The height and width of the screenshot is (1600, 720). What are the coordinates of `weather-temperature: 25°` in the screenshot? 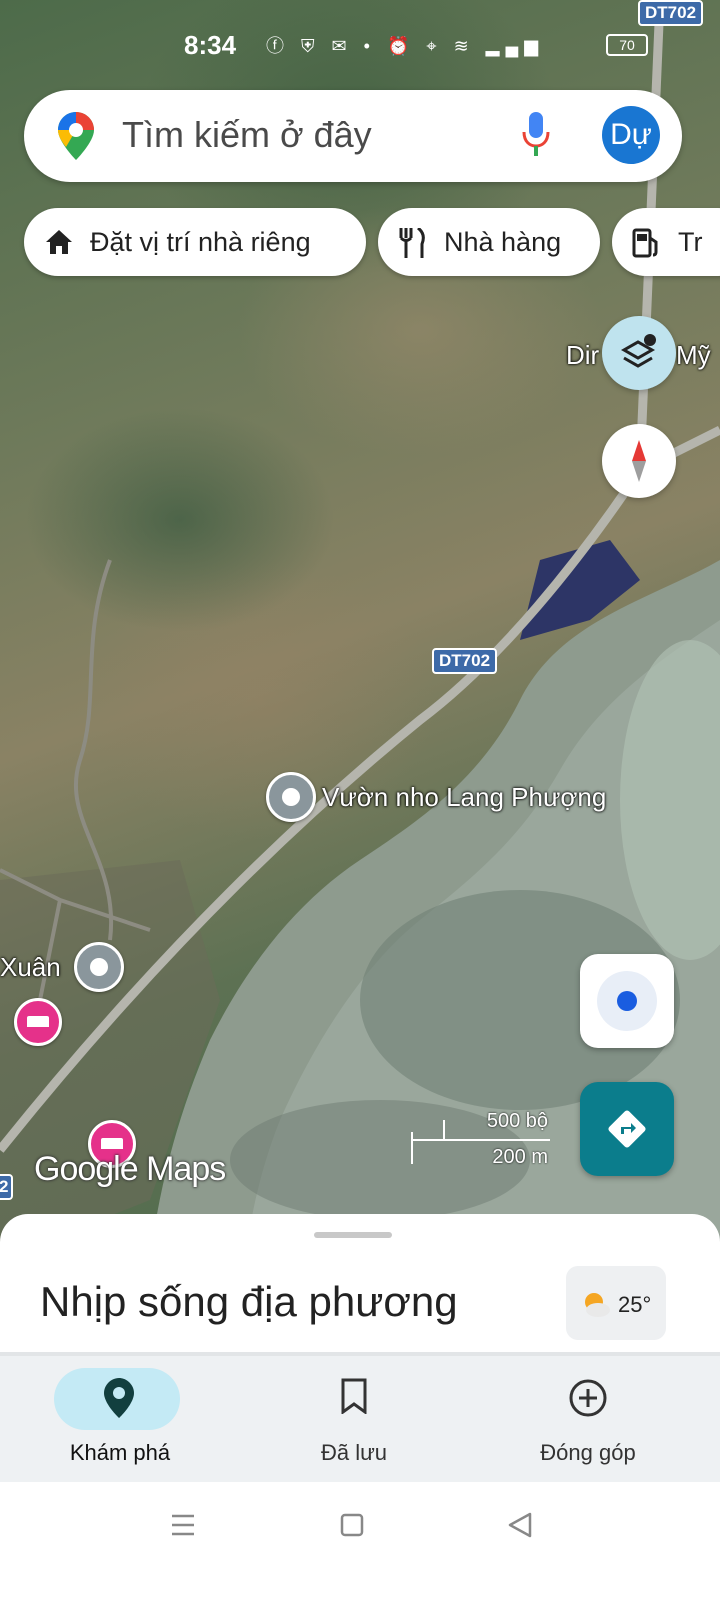 It's located at (635, 1304).